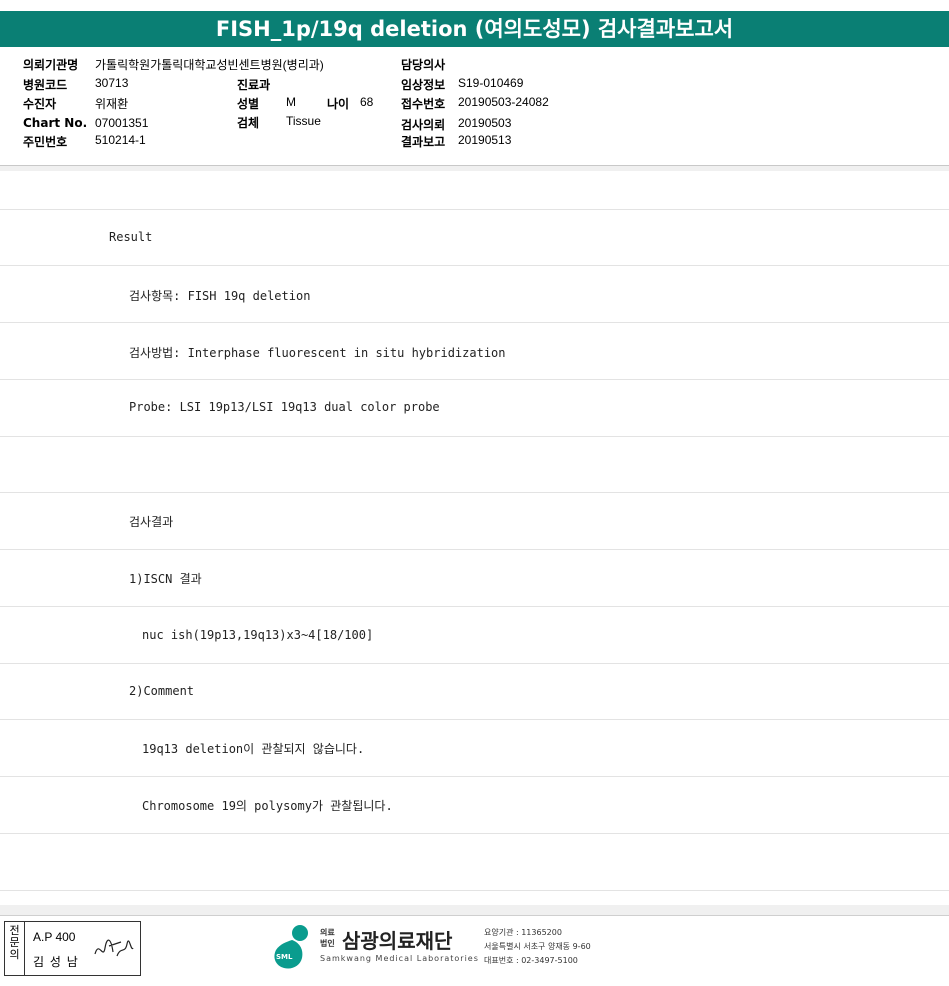 This screenshot has width=949, height=986. Describe the element at coordinates (474, 578) in the screenshot. I see `result-row: 1)ISCN 결과` at that location.